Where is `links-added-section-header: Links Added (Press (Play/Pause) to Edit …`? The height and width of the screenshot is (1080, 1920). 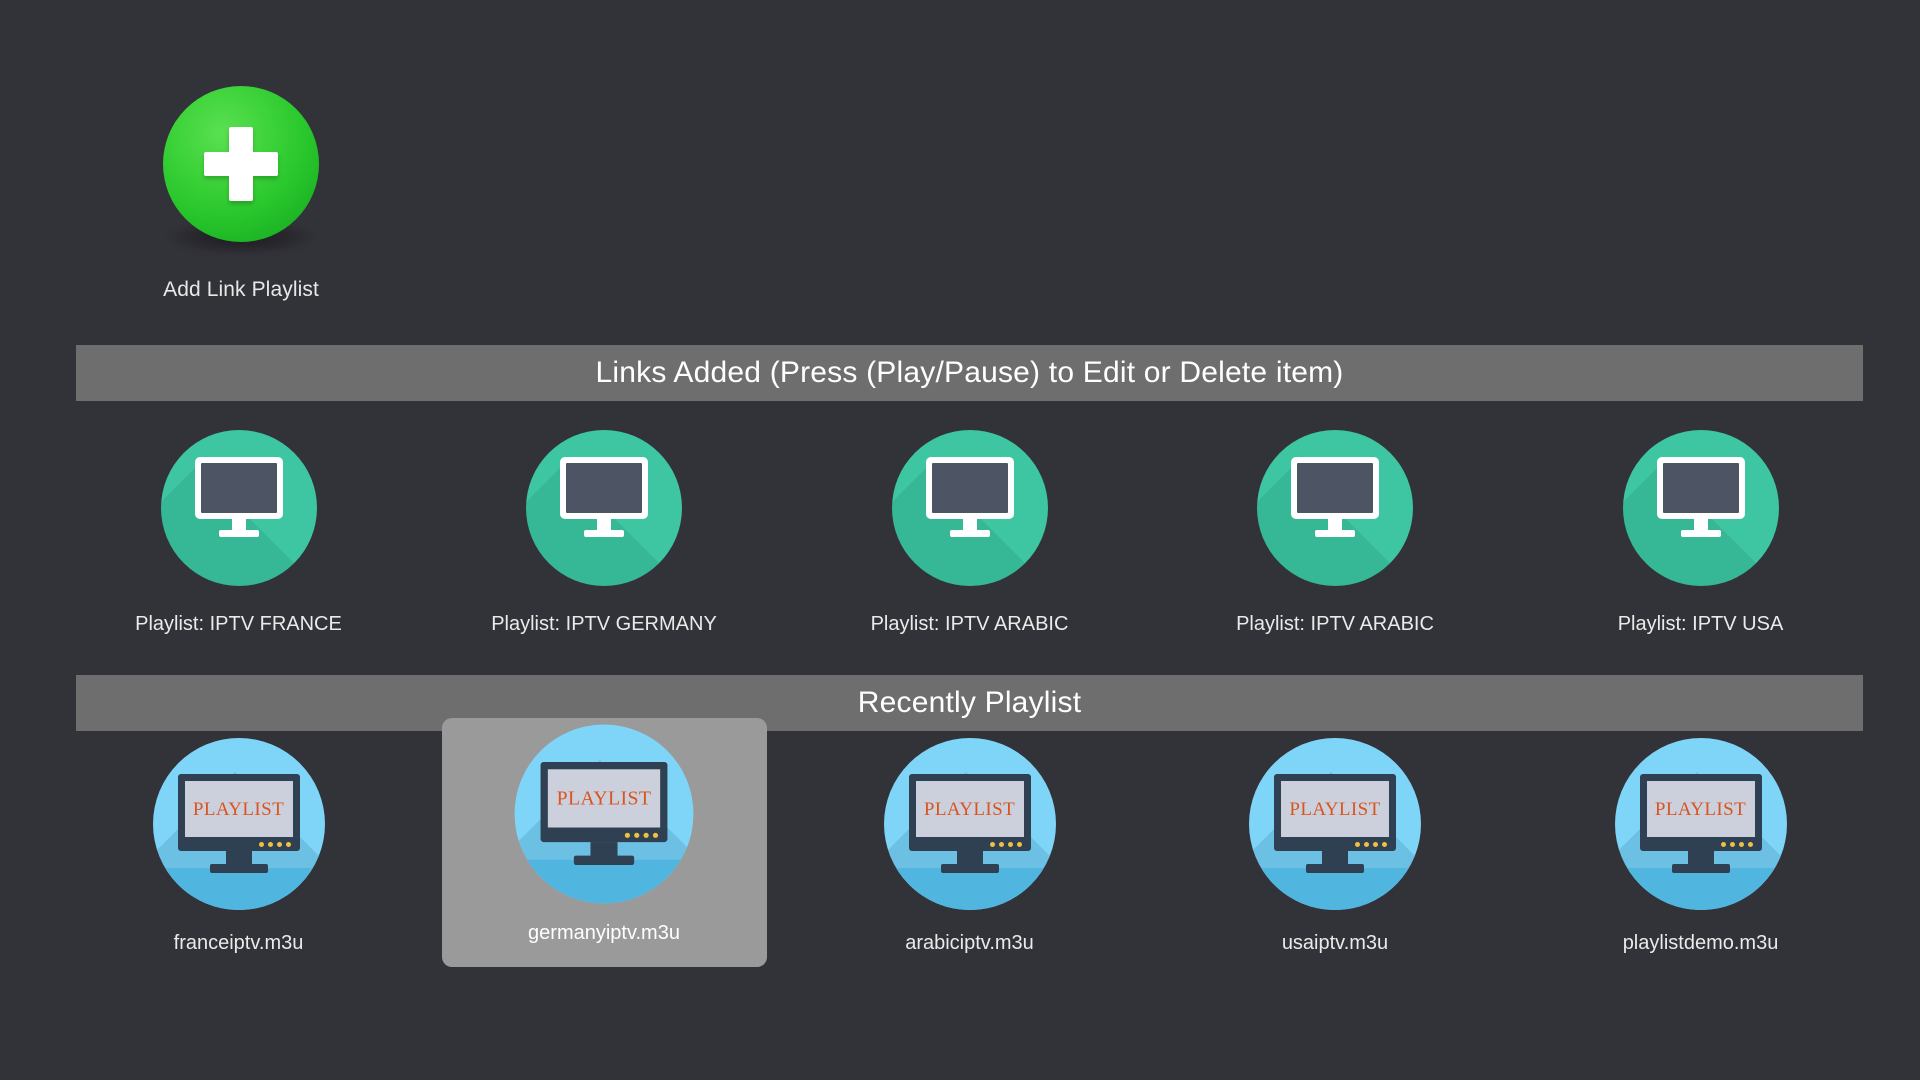 links-added-section-header: Links Added (Press (Play/Pause) to Edit … is located at coordinates (969, 373).